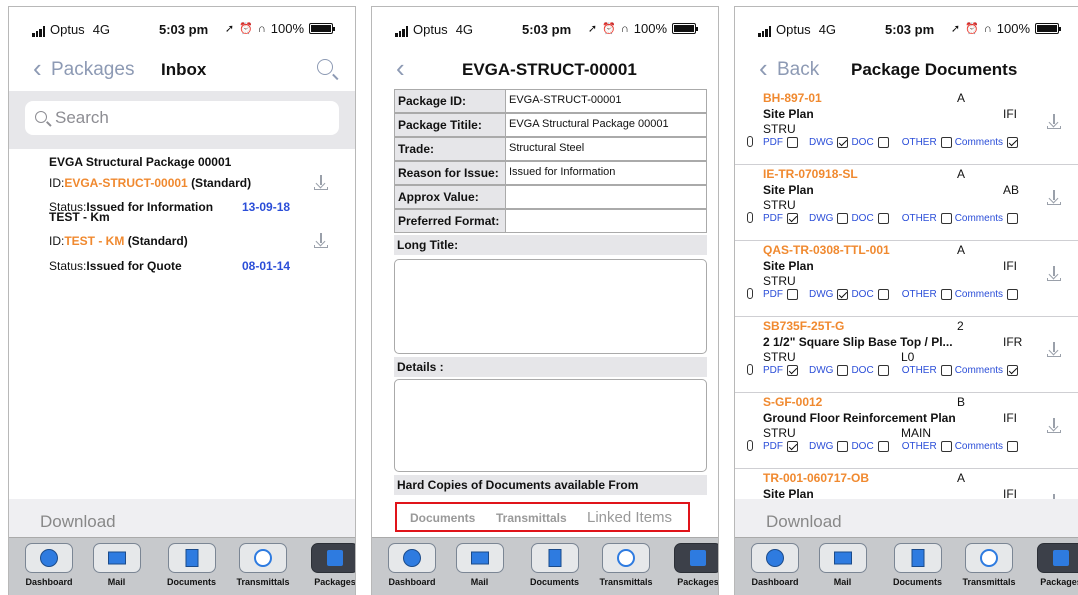 Image resolution: width=1078 pixels, height=595 pixels. I want to click on document-status: IFI, so click(1010, 114).